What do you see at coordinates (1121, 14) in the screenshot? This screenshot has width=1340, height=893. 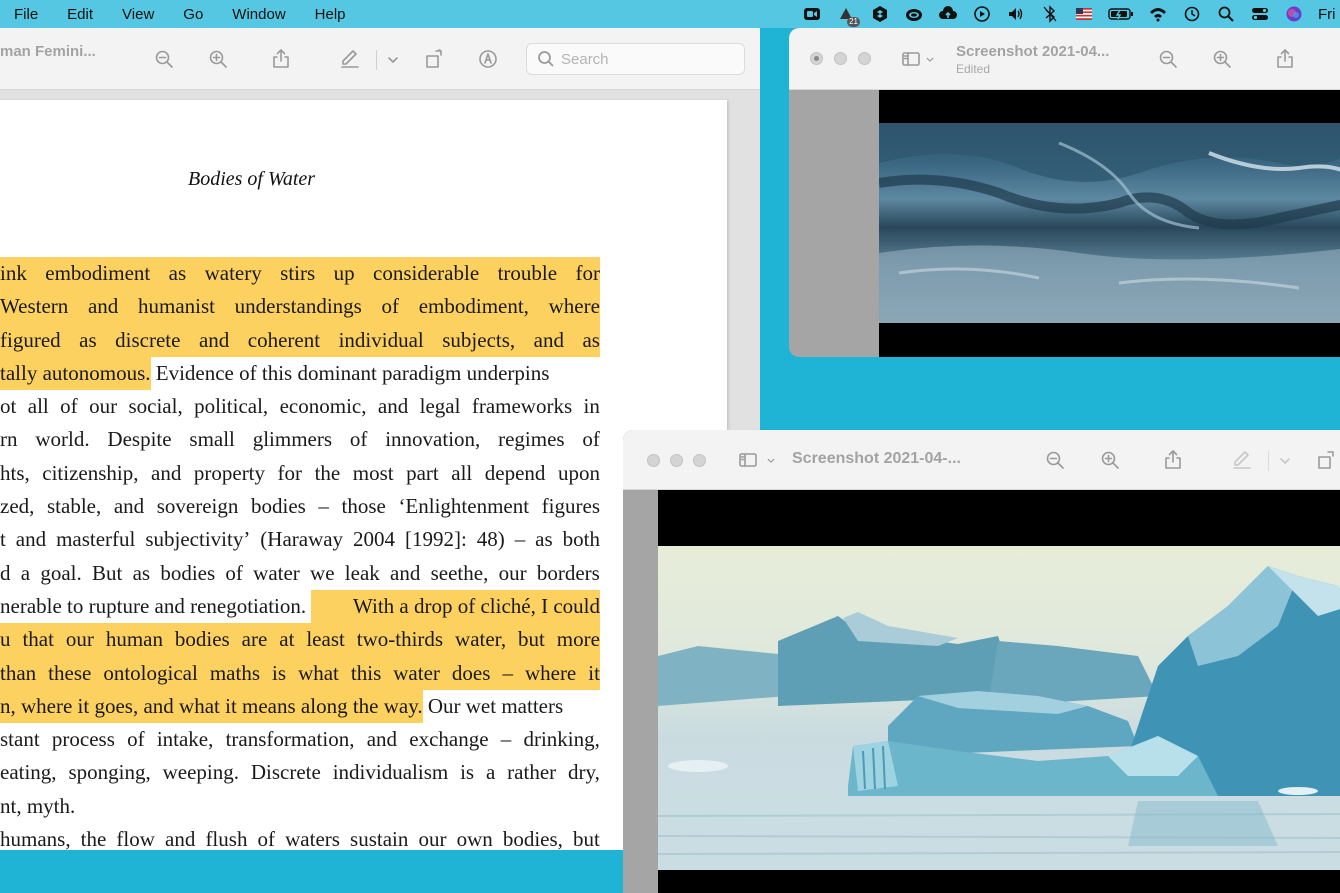 I see `battery-icon` at bounding box center [1121, 14].